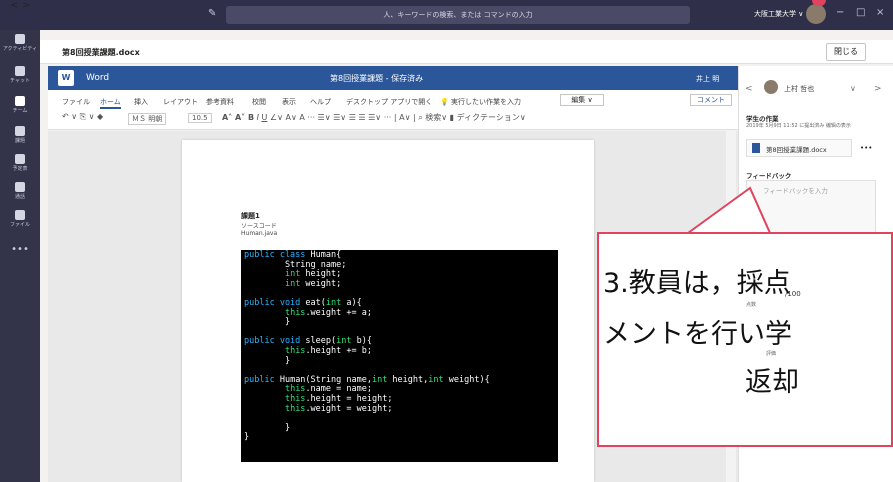  Describe the element at coordinates (66, 78) in the screenshot. I see `word-logo-icon: W` at that location.